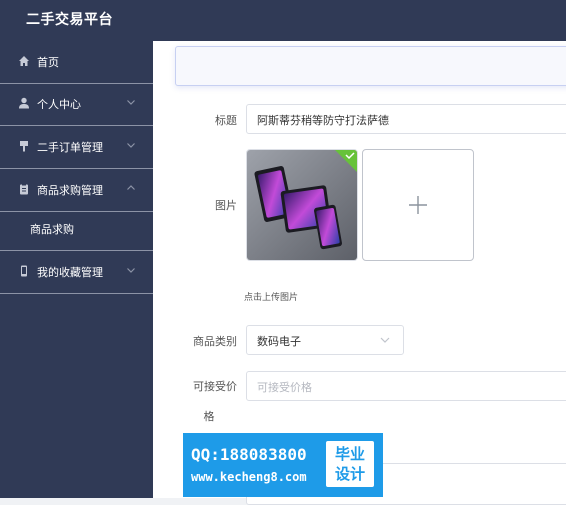 Image resolution: width=566 pixels, height=505 pixels. Describe the element at coordinates (215, 341) in the screenshot. I see `category-label: 商品类别` at that location.